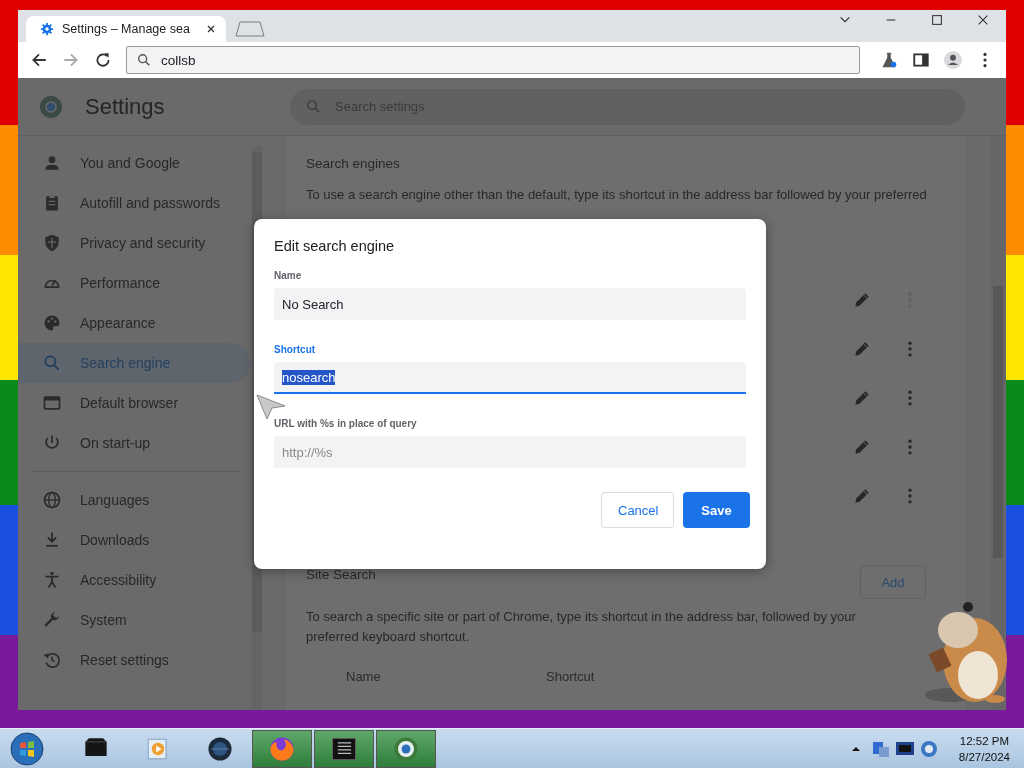 The image size is (1024, 768). I want to click on save-button: Save, so click(716, 510).